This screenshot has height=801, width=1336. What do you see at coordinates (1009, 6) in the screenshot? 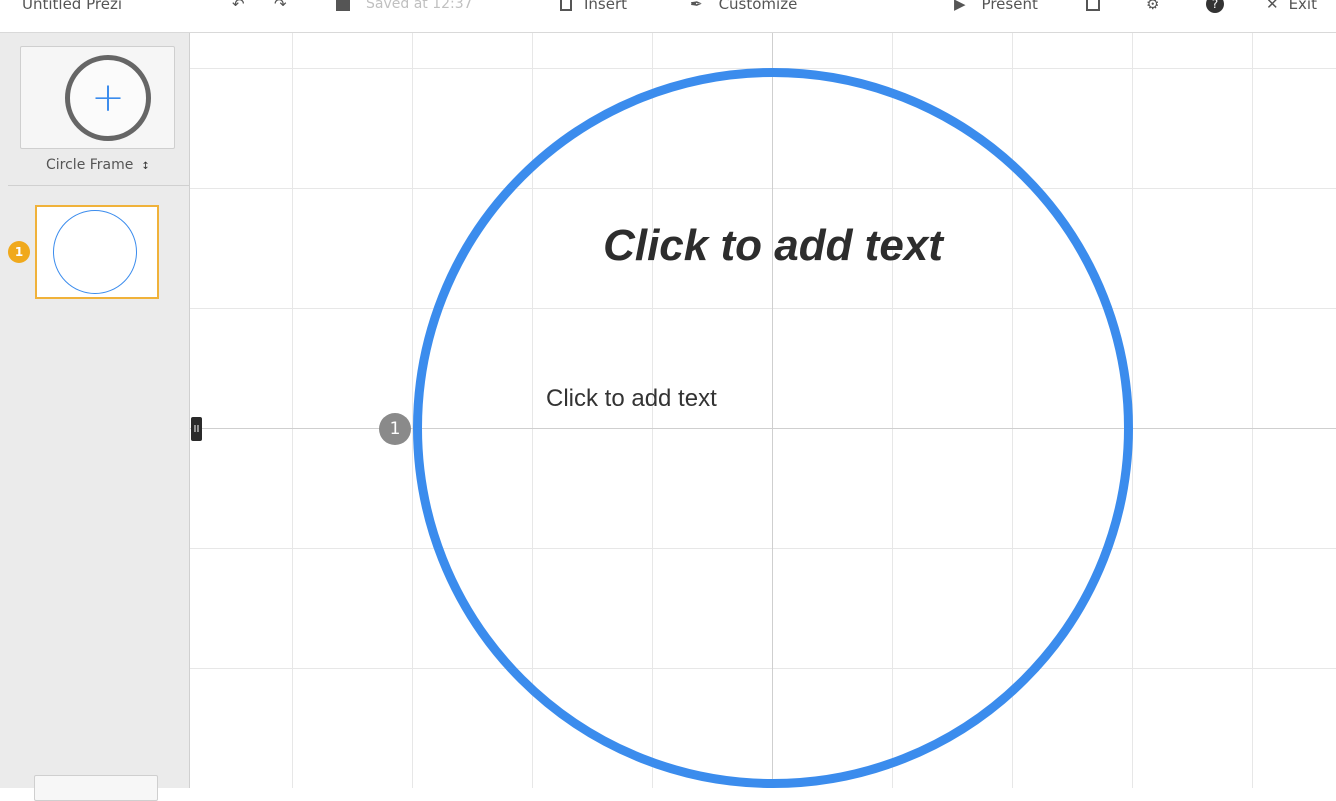
I see `present-label: Present` at bounding box center [1009, 6].